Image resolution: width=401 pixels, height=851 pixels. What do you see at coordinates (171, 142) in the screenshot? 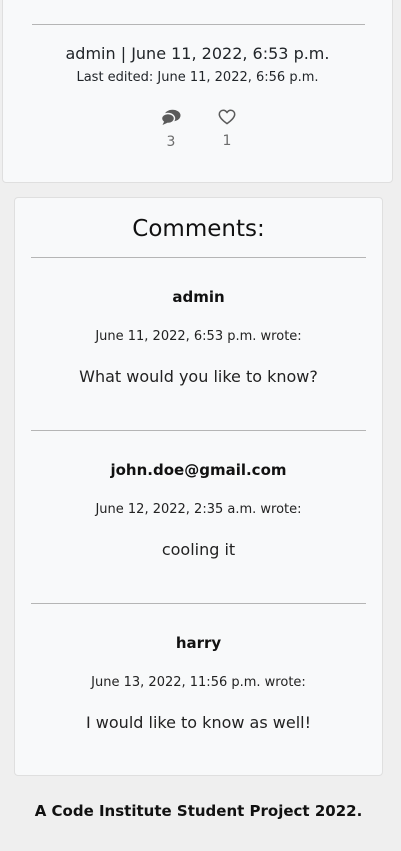
I see `comments-count: 3` at bounding box center [171, 142].